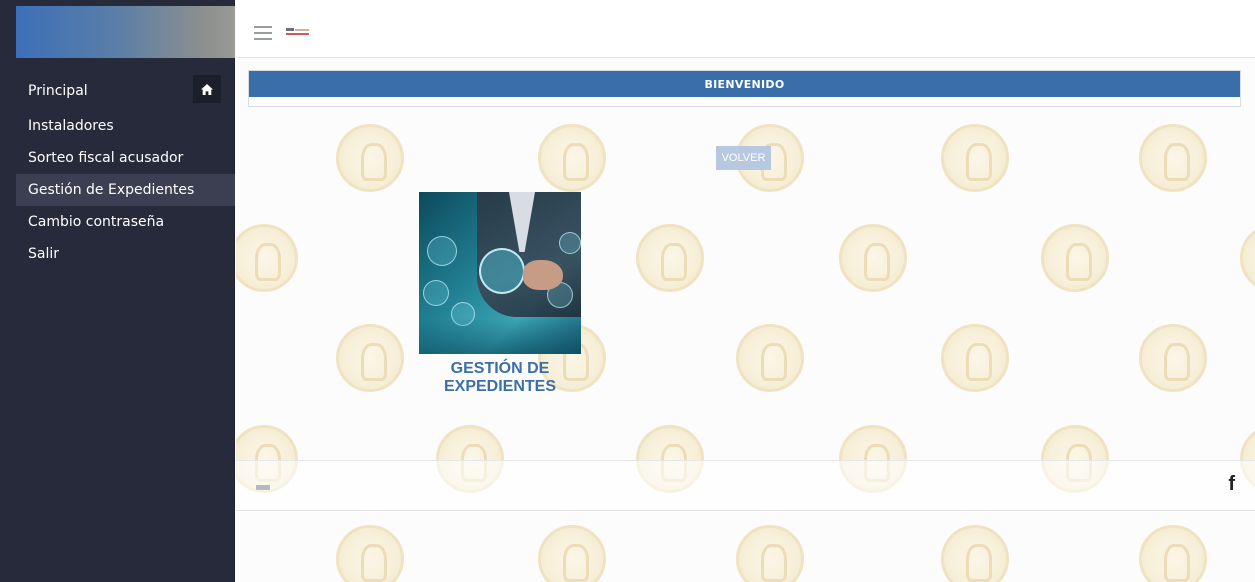 This screenshot has height=582, width=1255. What do you see at coordinates (745, 485) in the screenshot?
I see `footer: f` at bounding box center [745, 485].